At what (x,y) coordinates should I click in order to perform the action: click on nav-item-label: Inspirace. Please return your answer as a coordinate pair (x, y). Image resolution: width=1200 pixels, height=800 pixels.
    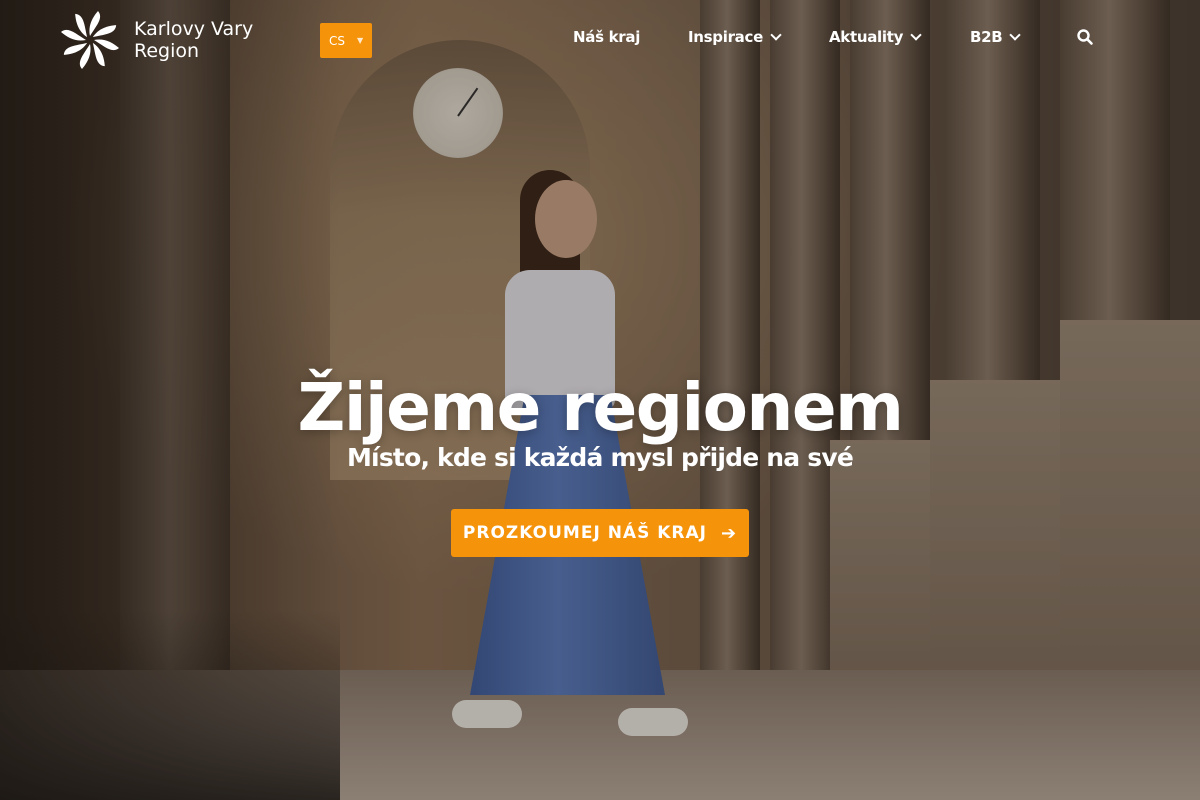
    Looking at the image, I should click on (725, 37).